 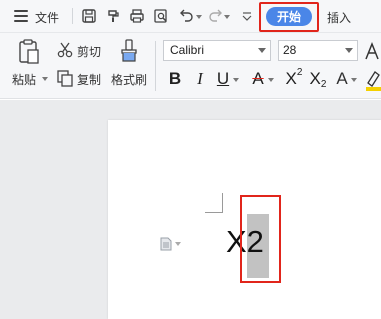 What do you see at coordinates (161, 16) in the screenshot?
I see `print-preview-icon` at bounding box center [161, 16].